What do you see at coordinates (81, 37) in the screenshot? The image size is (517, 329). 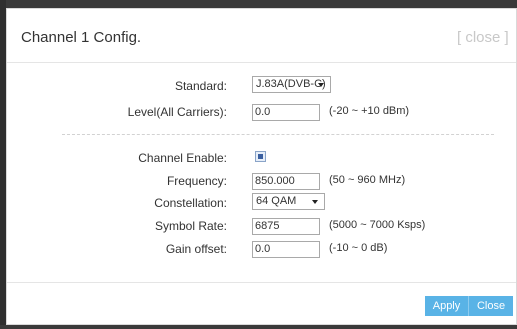 I see `dialog-title: Channel 1 Config.` at bounding box center [81, 37].